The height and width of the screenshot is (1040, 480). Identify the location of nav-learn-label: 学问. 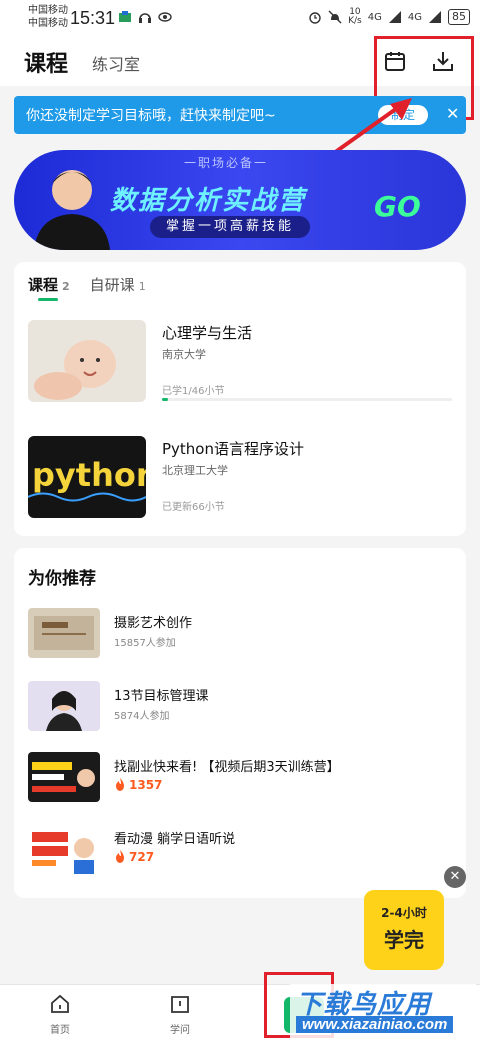
(180, 1030).